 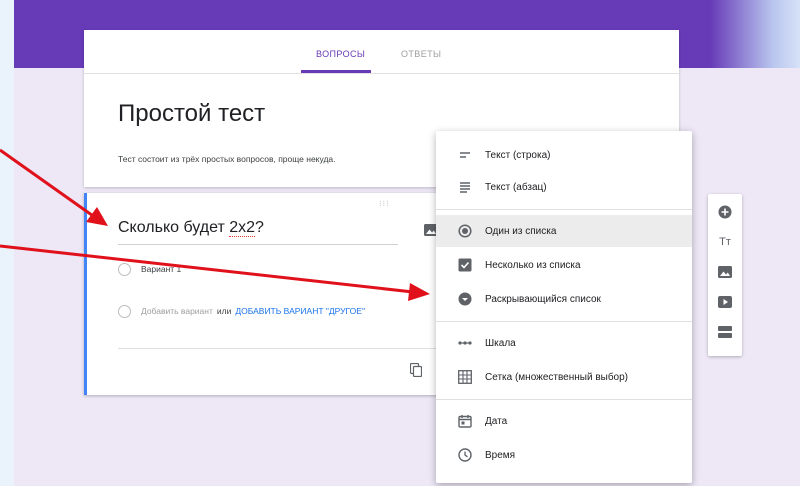 I want to click on tab-questions: ВОПРОСЫ, so click(x=340, y=54).